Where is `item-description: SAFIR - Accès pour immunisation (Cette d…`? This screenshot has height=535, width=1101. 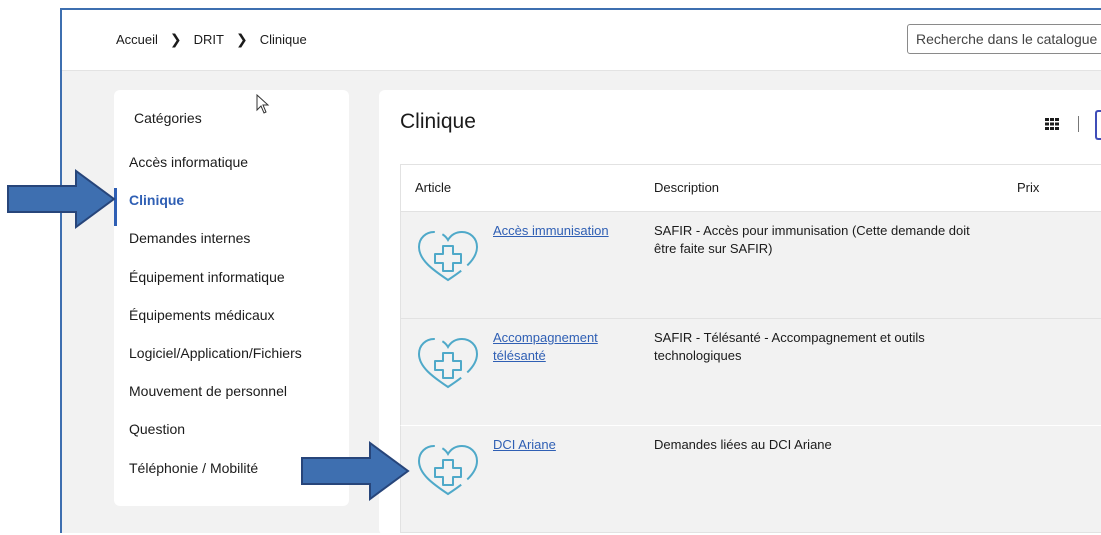
item-description: SAFIR - Accès pour immunisation (Cette d… is located at coordinates (812, 239).